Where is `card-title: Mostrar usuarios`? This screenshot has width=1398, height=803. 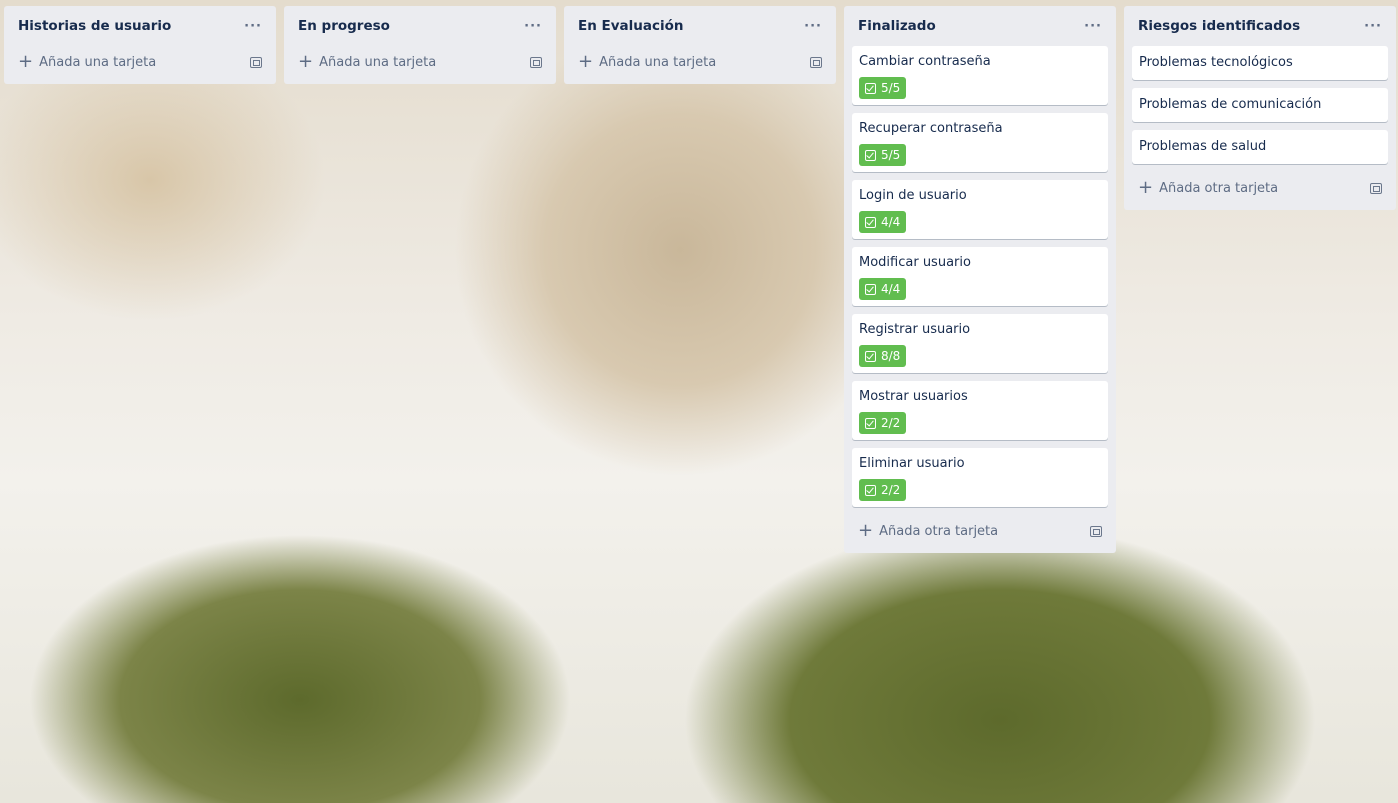
card-title: Mostrar usuarios is located at coordinates (913, 396).